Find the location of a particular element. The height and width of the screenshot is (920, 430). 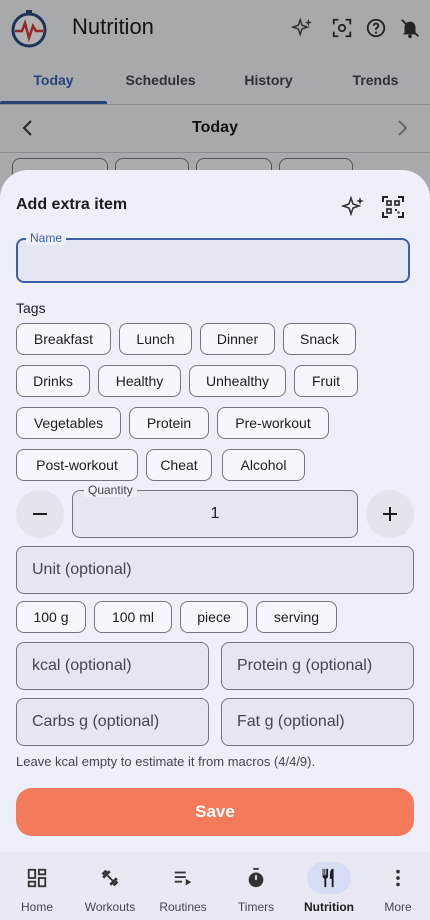

dumbbell-icon is located at coordinates (110, 878).